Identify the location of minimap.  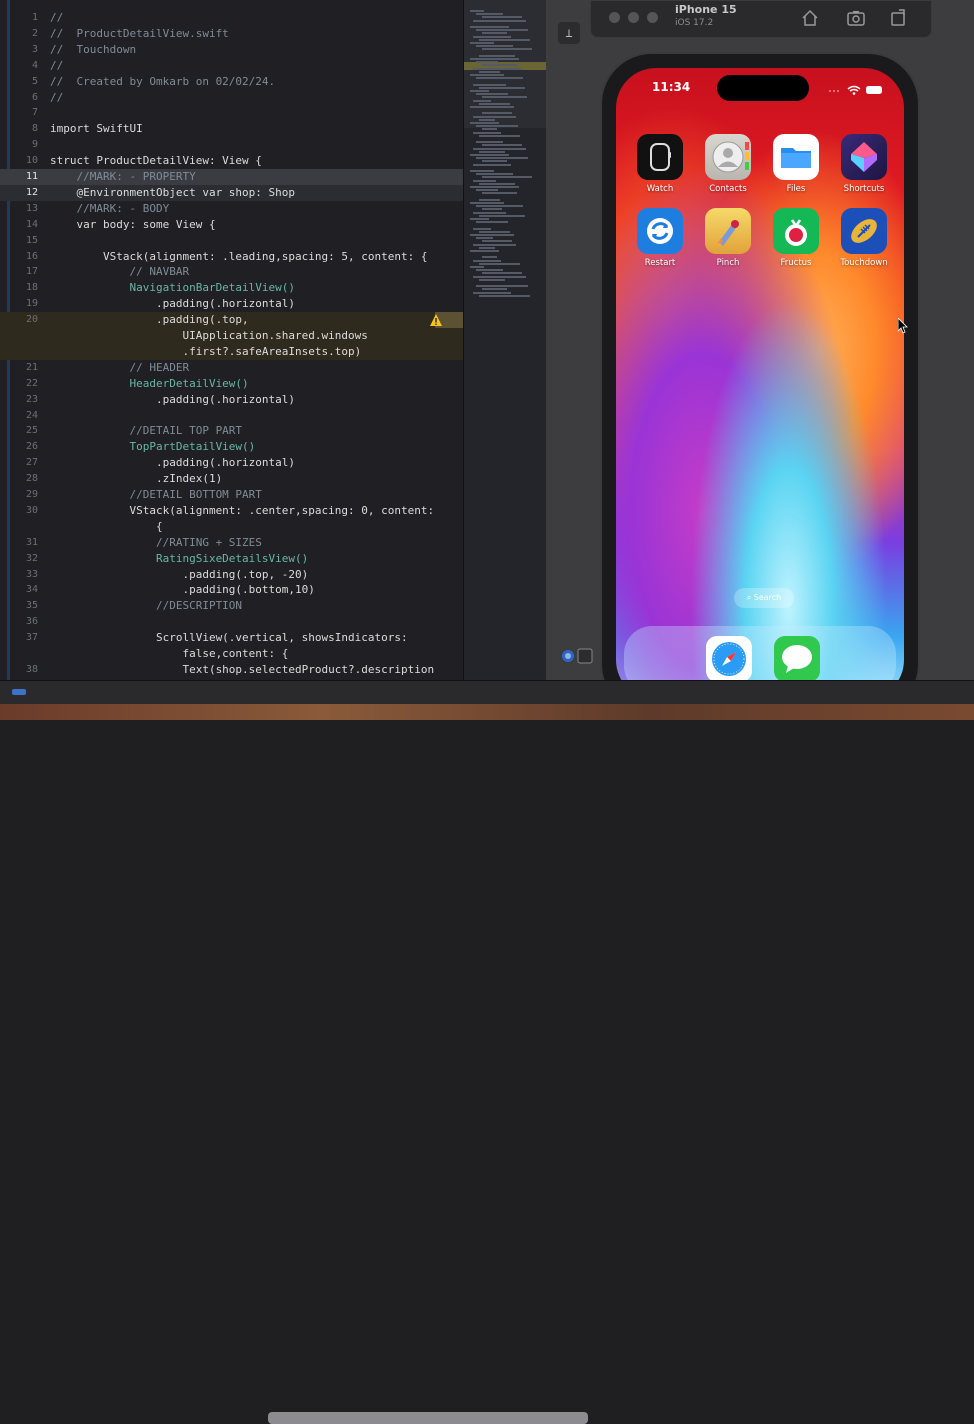
(504, 340).